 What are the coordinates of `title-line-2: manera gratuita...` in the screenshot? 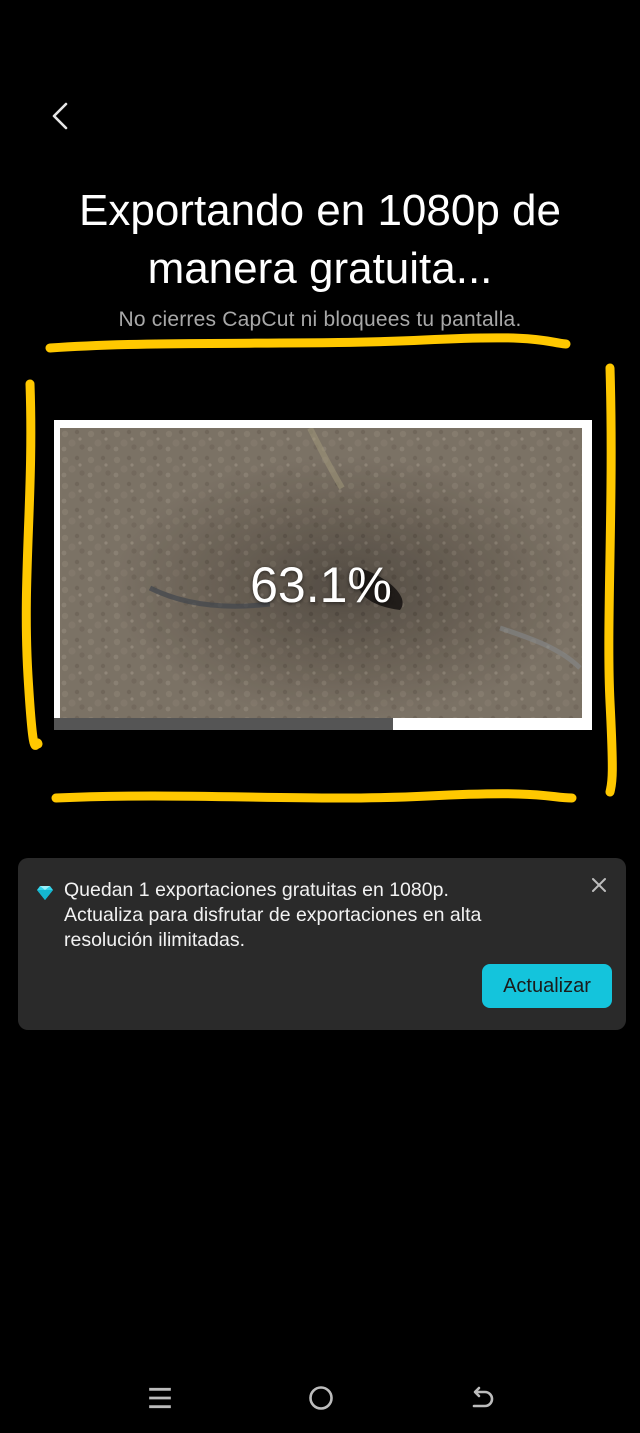 It's located at (320, 268).